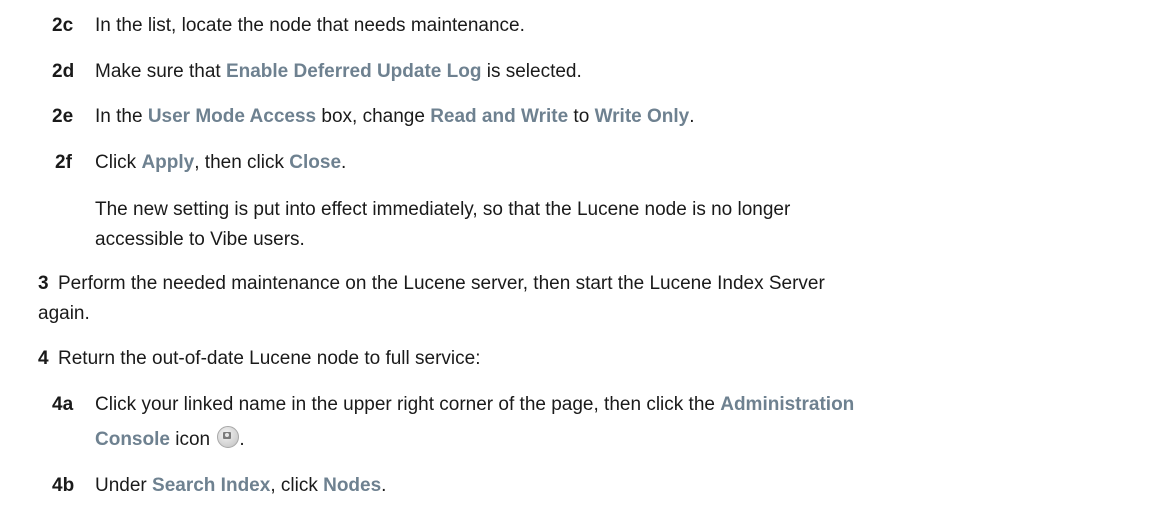 This screenshot has width=1158, height=525. What do you see at coordinates (581, 116) in the screenshot?
I see `text-run: to` at bounding box center [581, 116].